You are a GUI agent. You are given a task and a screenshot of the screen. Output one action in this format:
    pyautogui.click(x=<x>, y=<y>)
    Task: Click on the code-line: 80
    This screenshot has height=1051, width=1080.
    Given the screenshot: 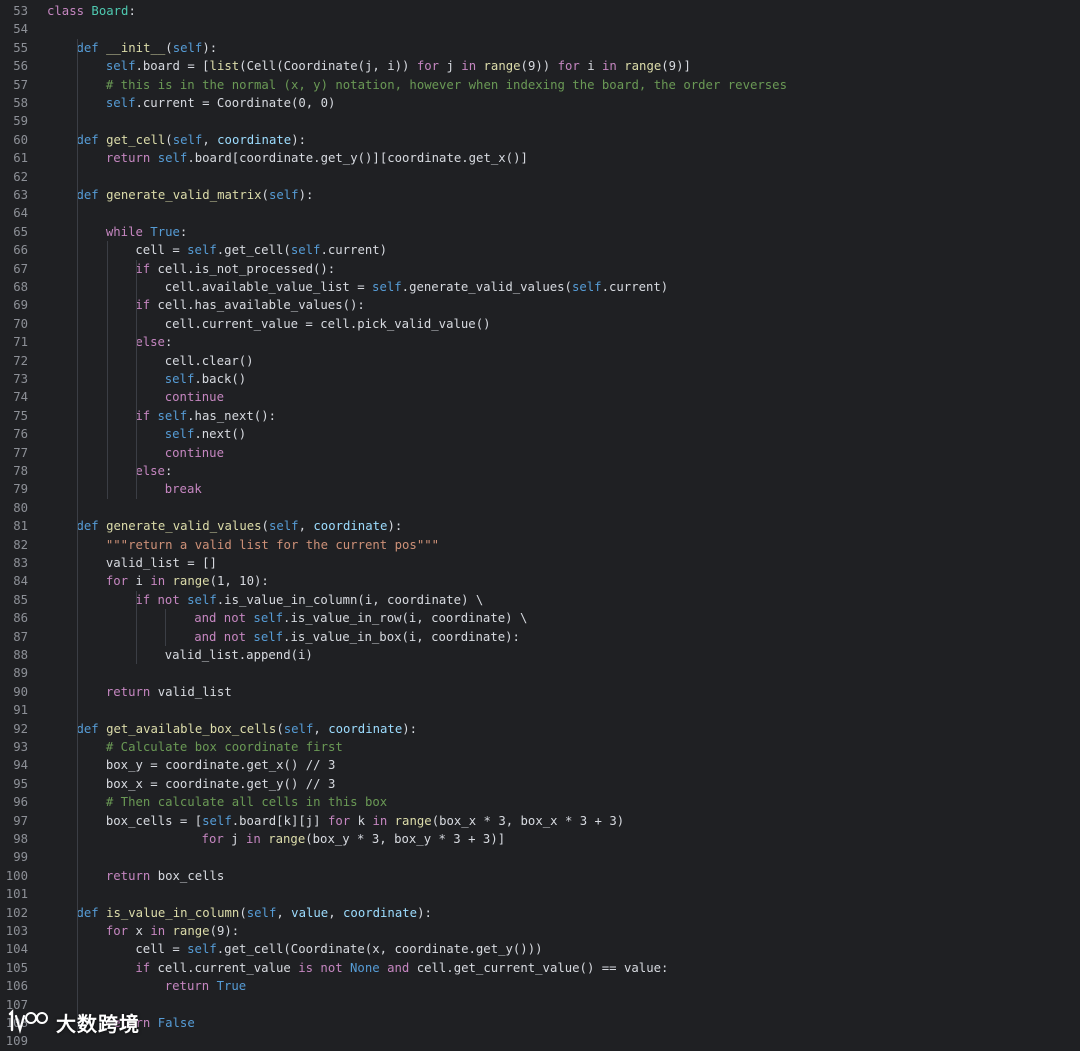 What is the action you would take?
    pyautogui.click(x=540, y=508)
    